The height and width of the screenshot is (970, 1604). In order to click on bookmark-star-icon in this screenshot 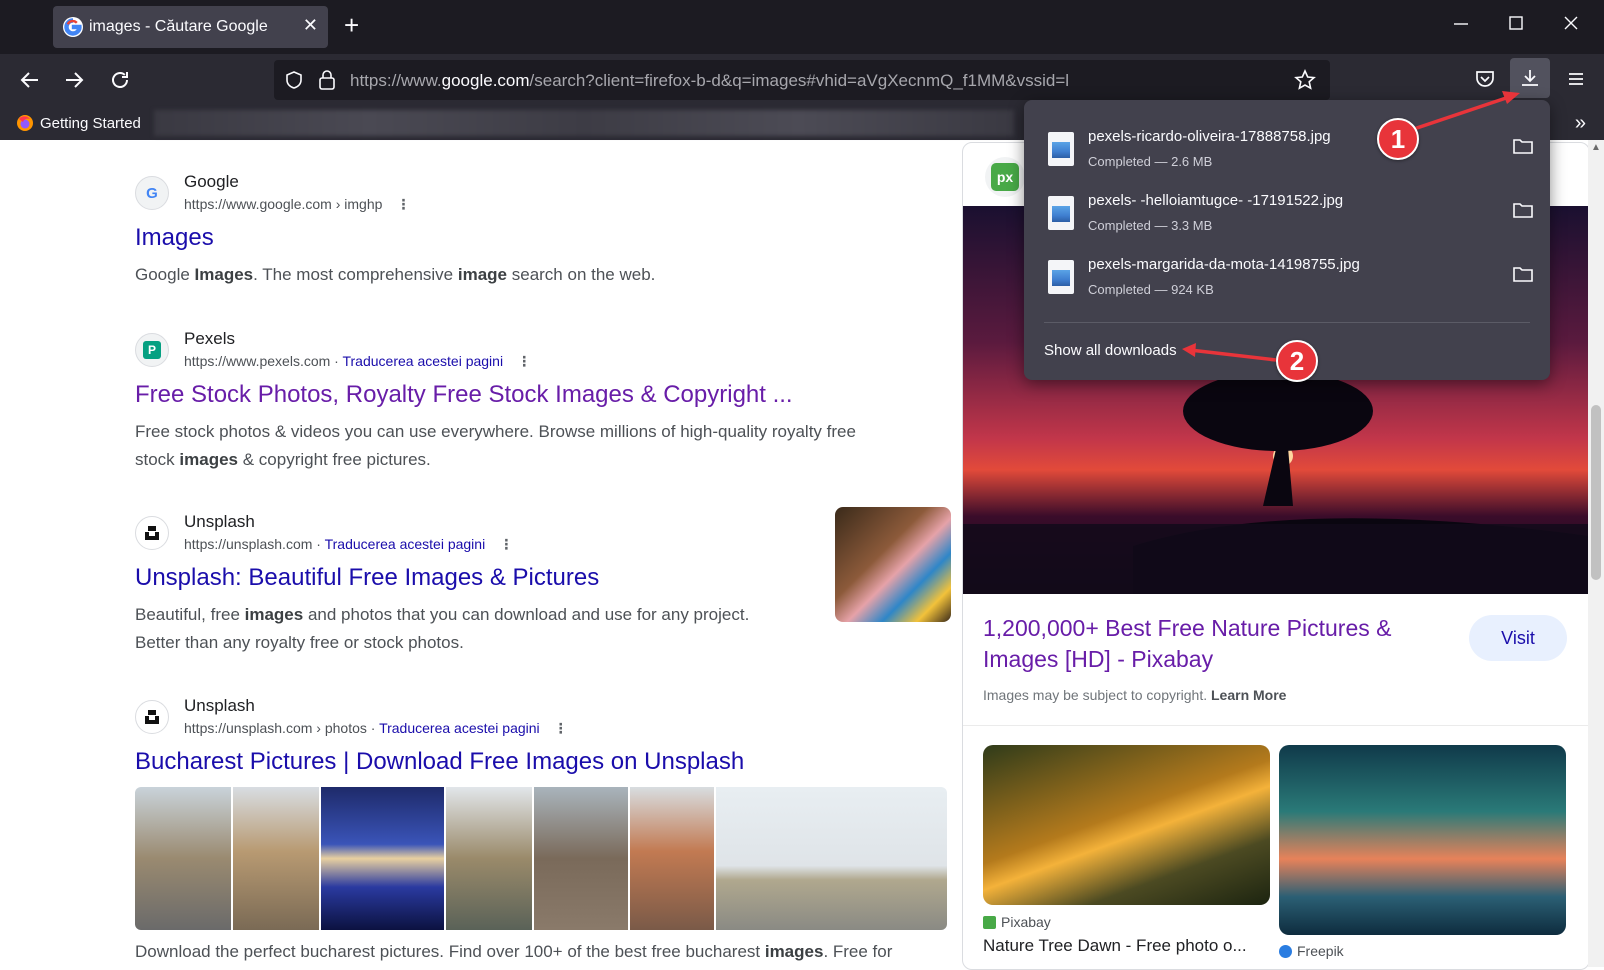, I will do `click(1305, 80)`.